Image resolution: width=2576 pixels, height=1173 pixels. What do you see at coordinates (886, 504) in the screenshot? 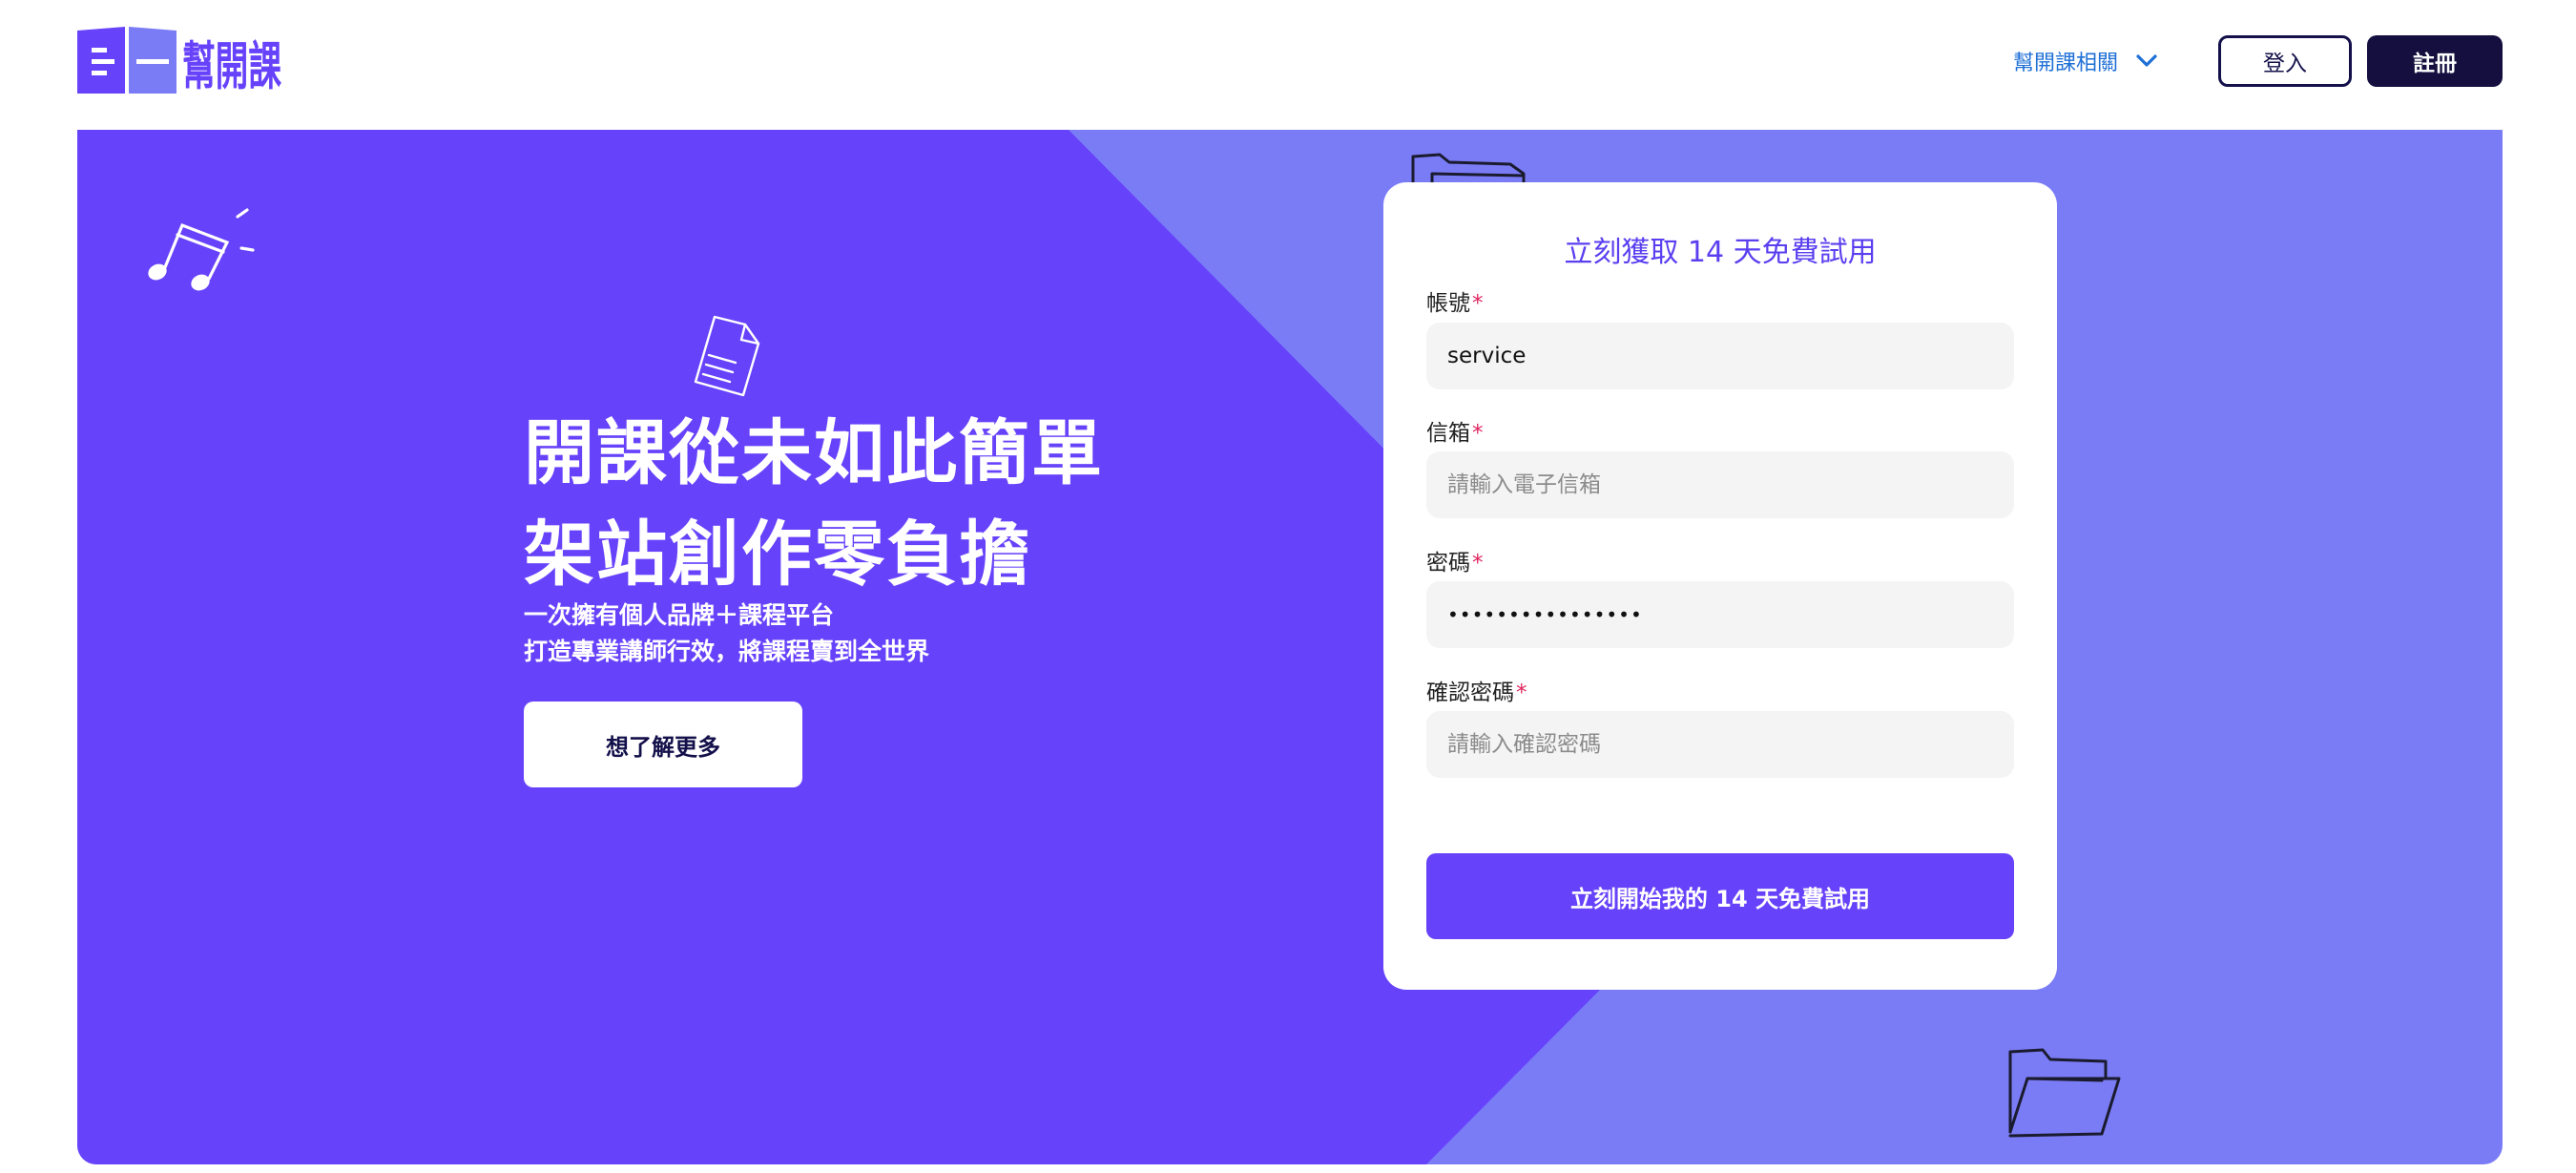
I see `hero-headline: 開課從未如此簡單 架站創作零負擔` at bounding box center [886, 504].